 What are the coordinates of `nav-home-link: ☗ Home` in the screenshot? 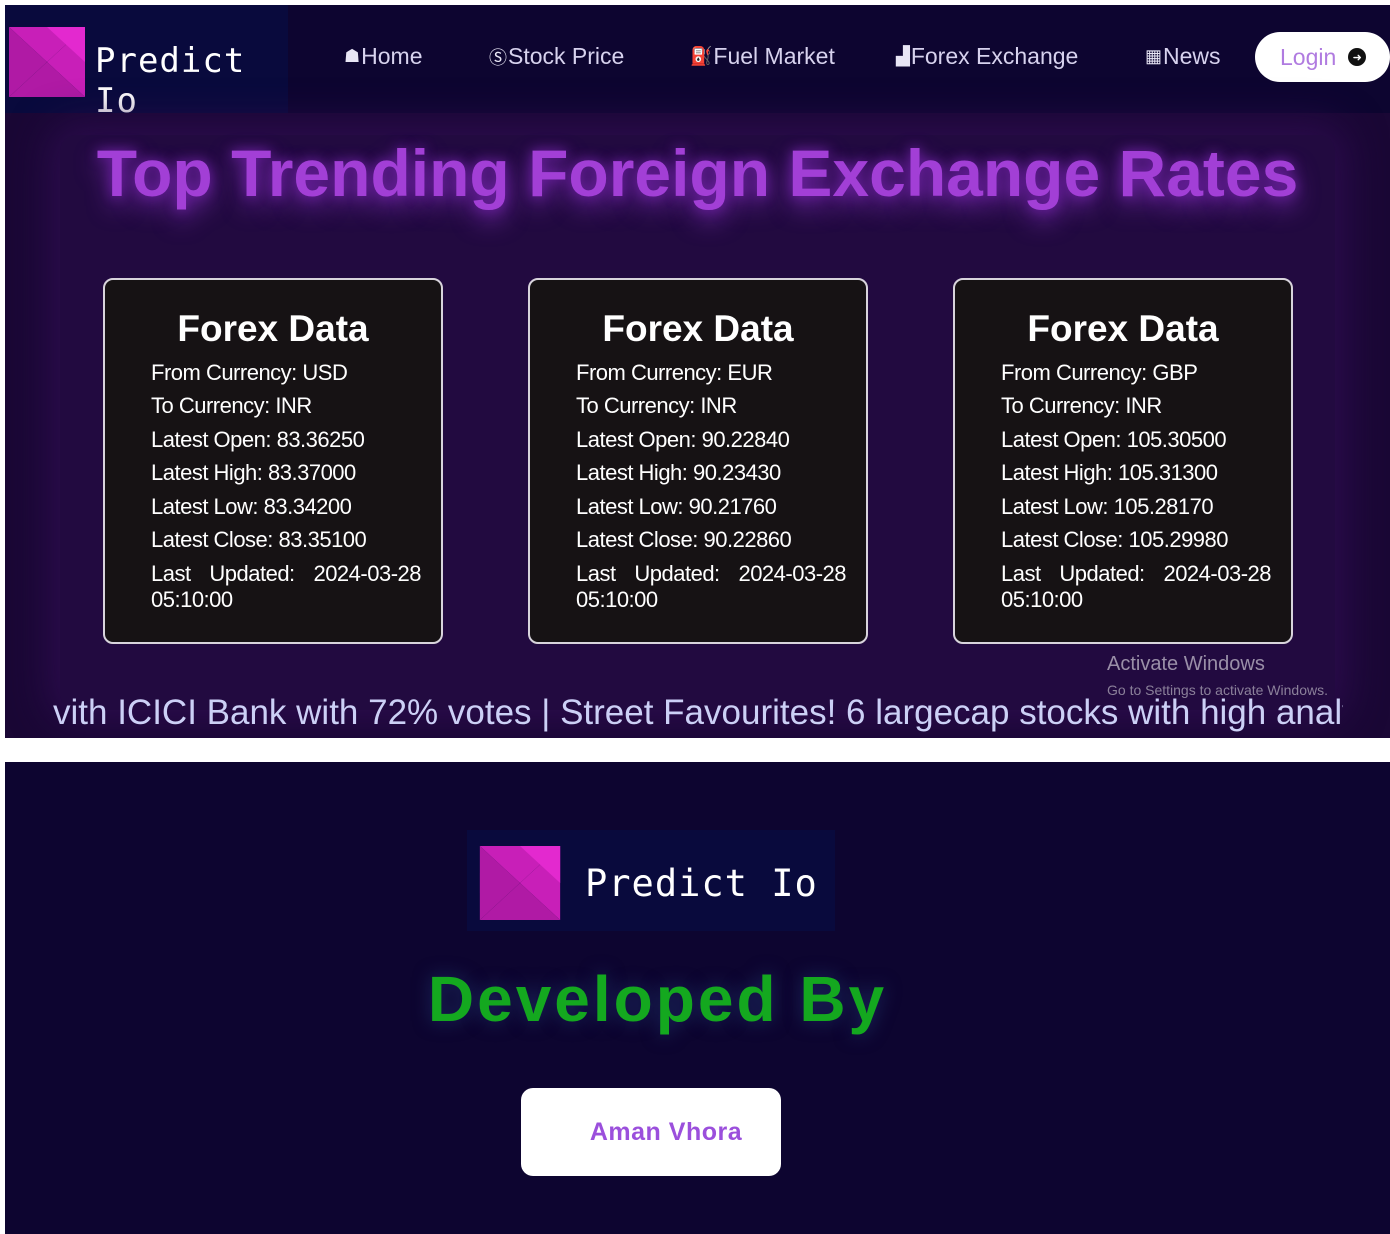 It's located at (383, 56).